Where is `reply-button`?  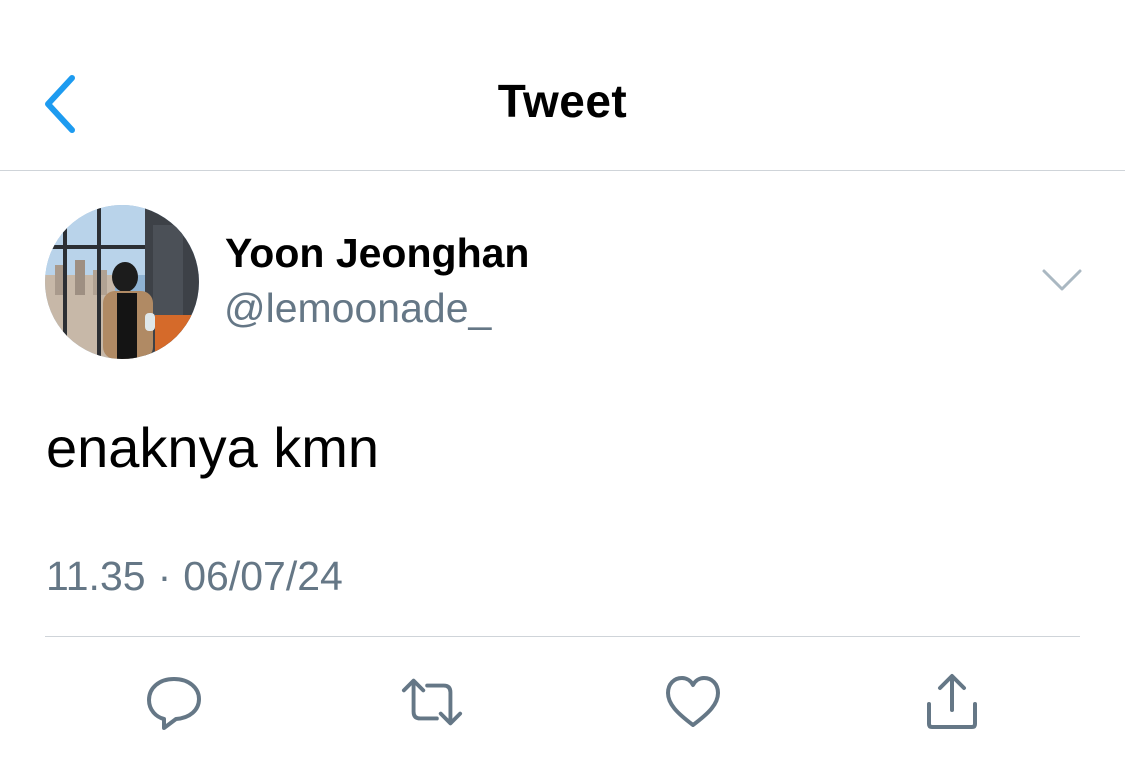 reply-button is located at coordinates (174, 702).